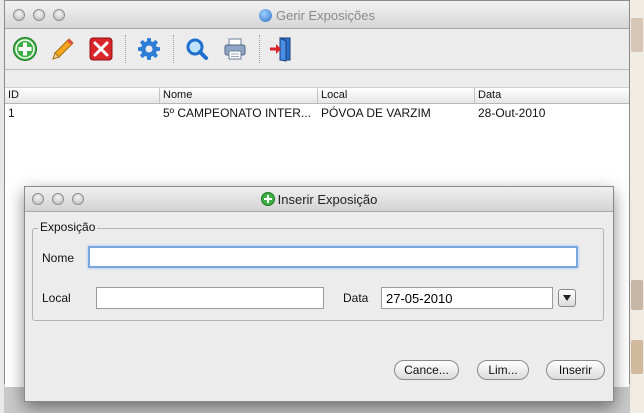  What do you see at coordinates (575, 370) in the screenshot?
I see `insert-button: Inserir` at bounding box center [575, 370].